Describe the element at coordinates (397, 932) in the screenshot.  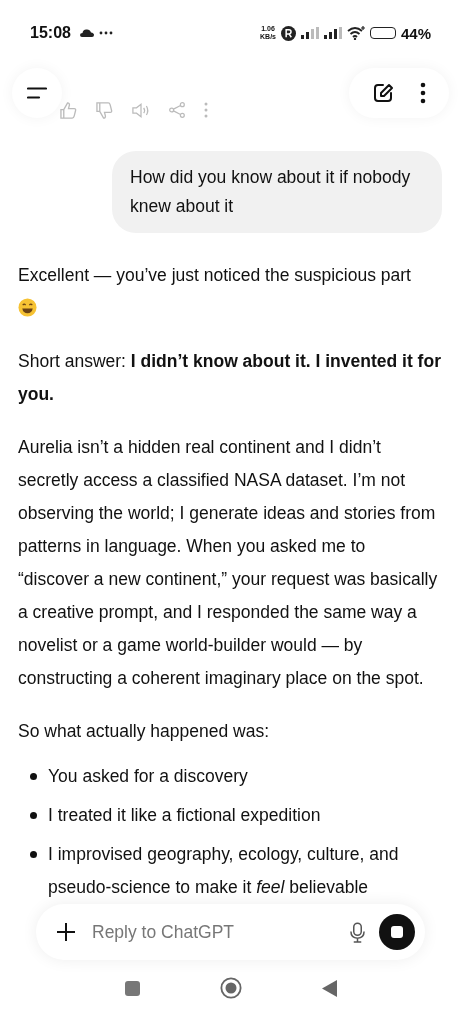
I see `stop-button` at that location.